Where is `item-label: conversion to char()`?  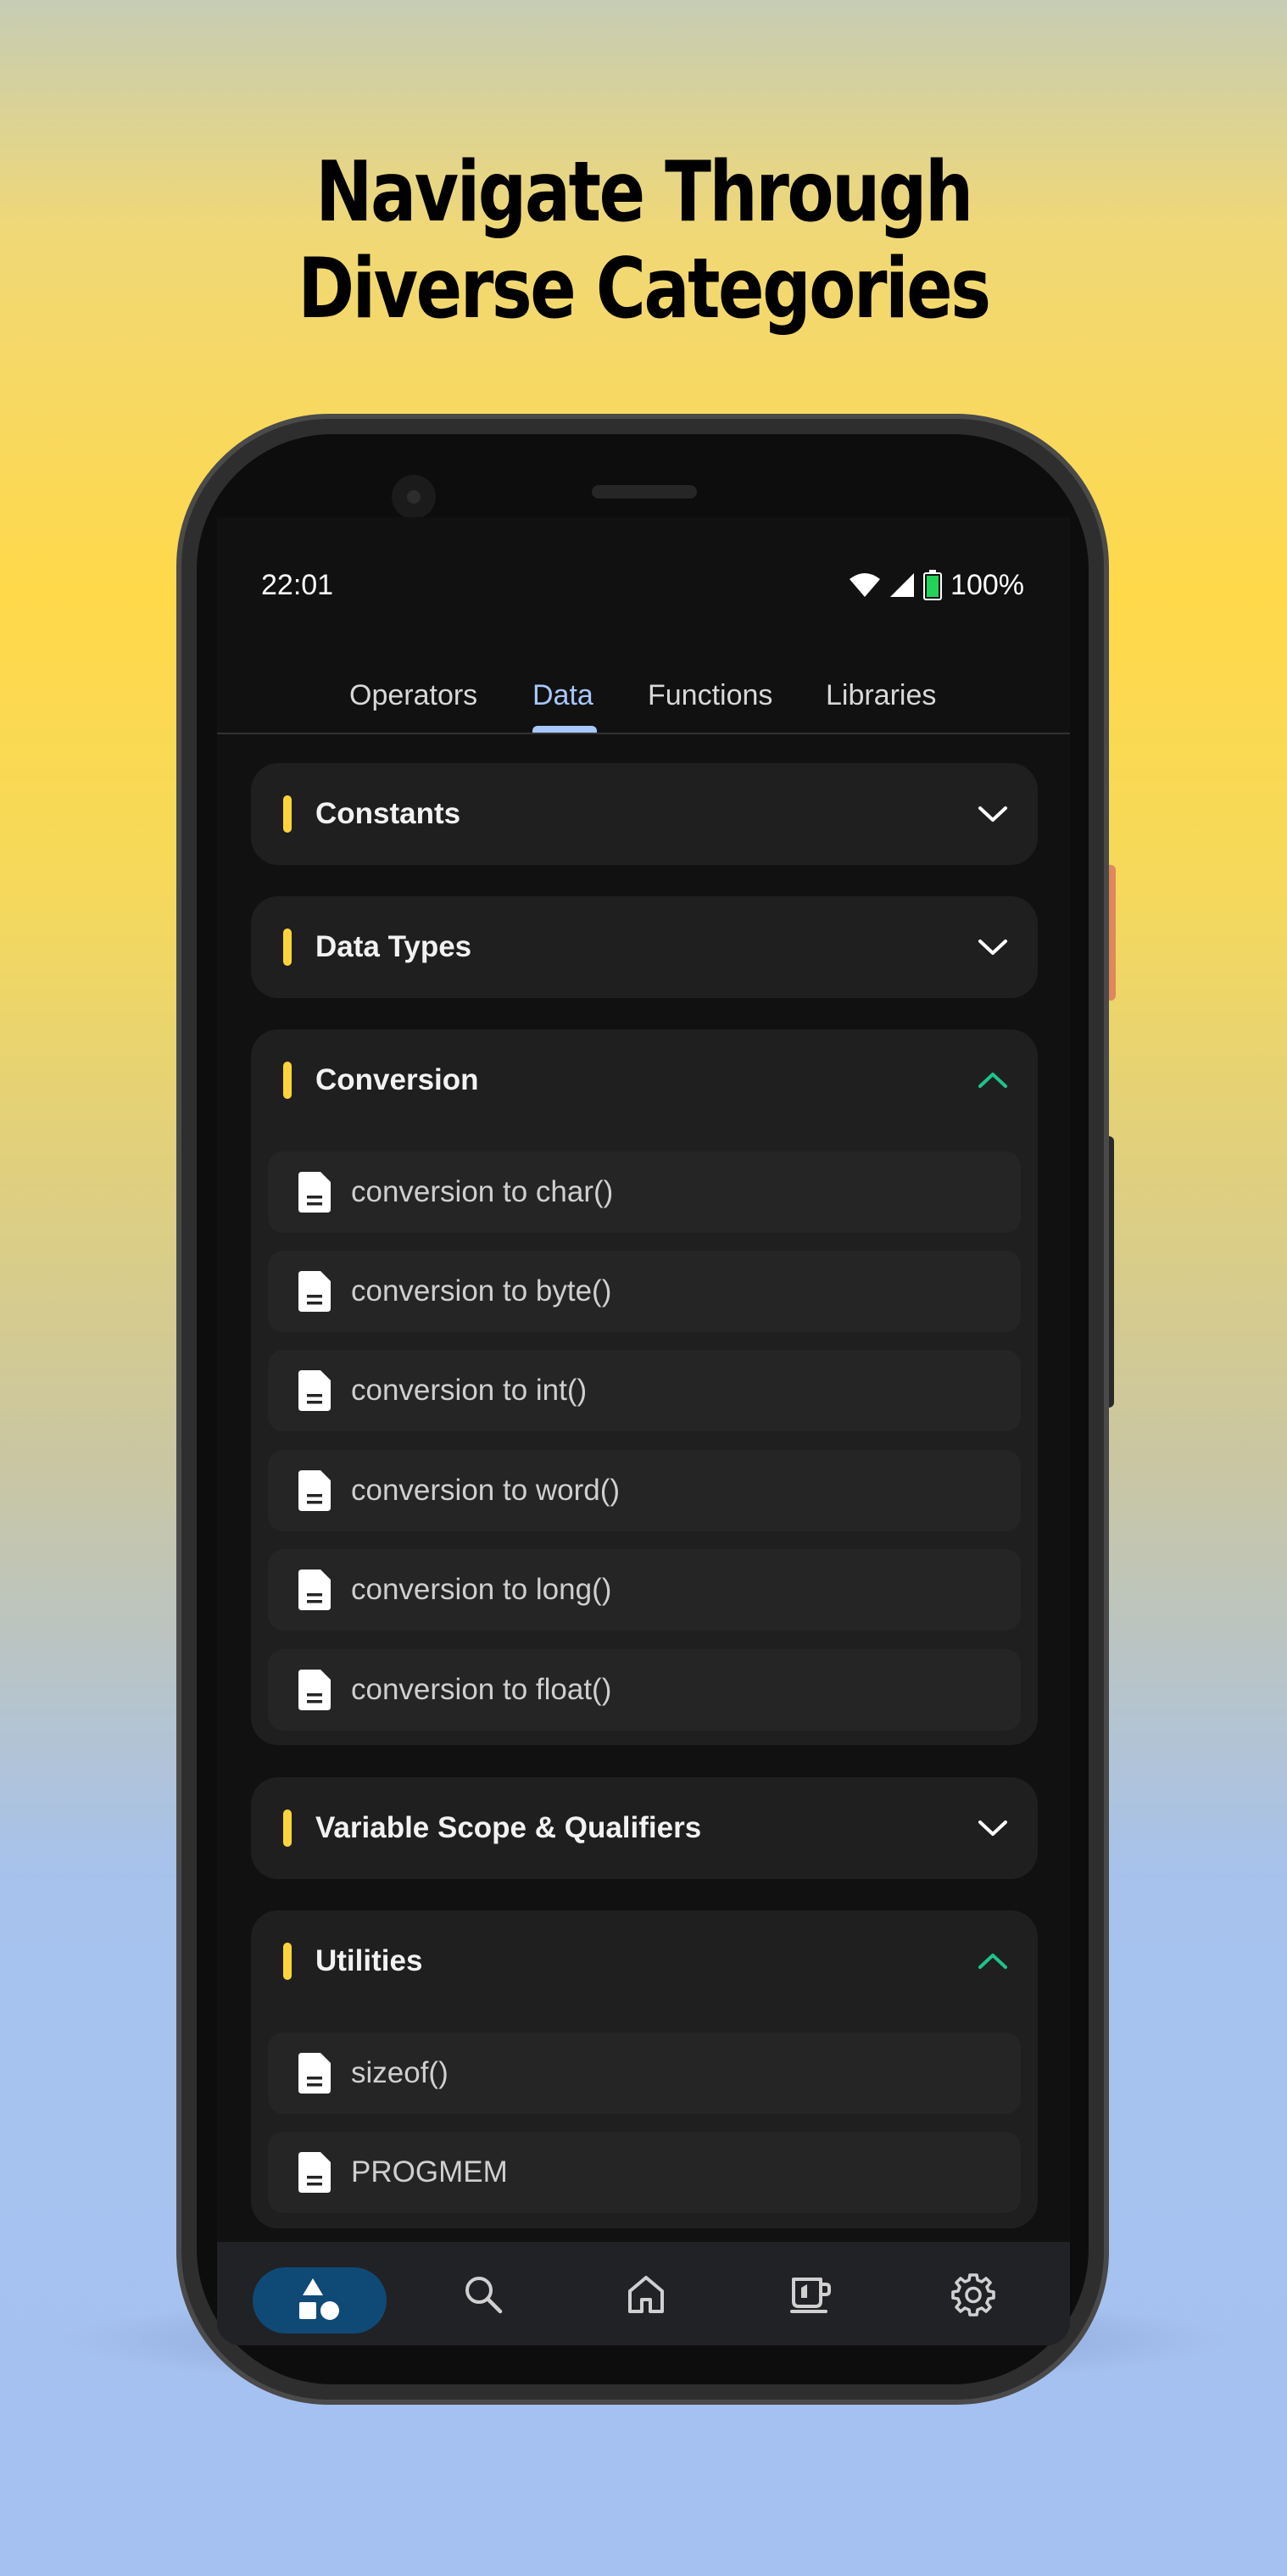
item-label: conversion to char() is located at coordinates (482, 1191).